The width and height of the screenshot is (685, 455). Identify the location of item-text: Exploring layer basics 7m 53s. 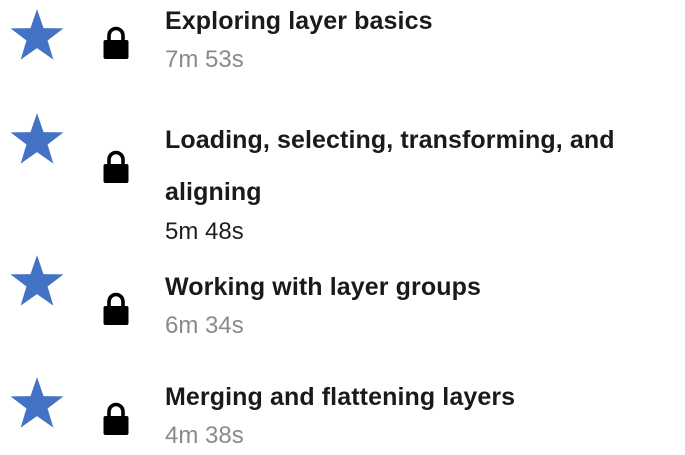
(422, 38).